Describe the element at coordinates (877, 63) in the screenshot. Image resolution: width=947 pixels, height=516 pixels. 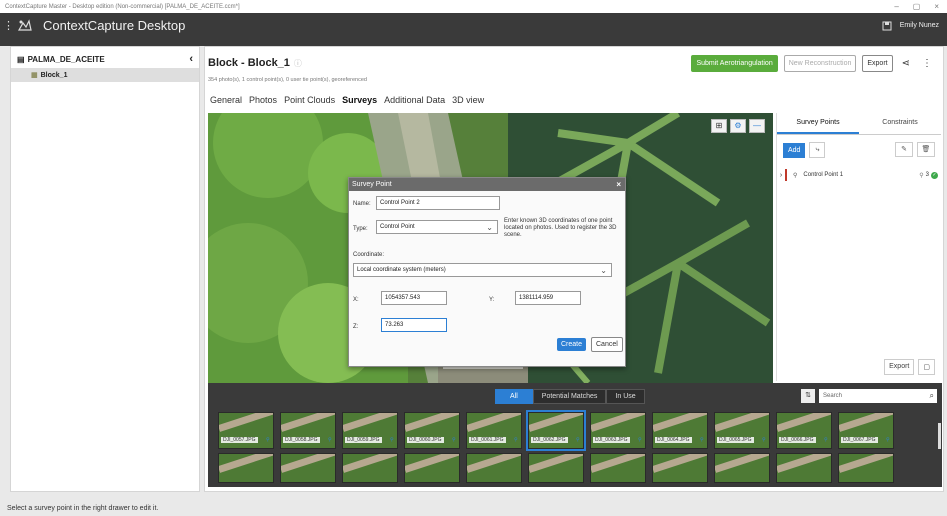
I see `export-button: Export` at that location.